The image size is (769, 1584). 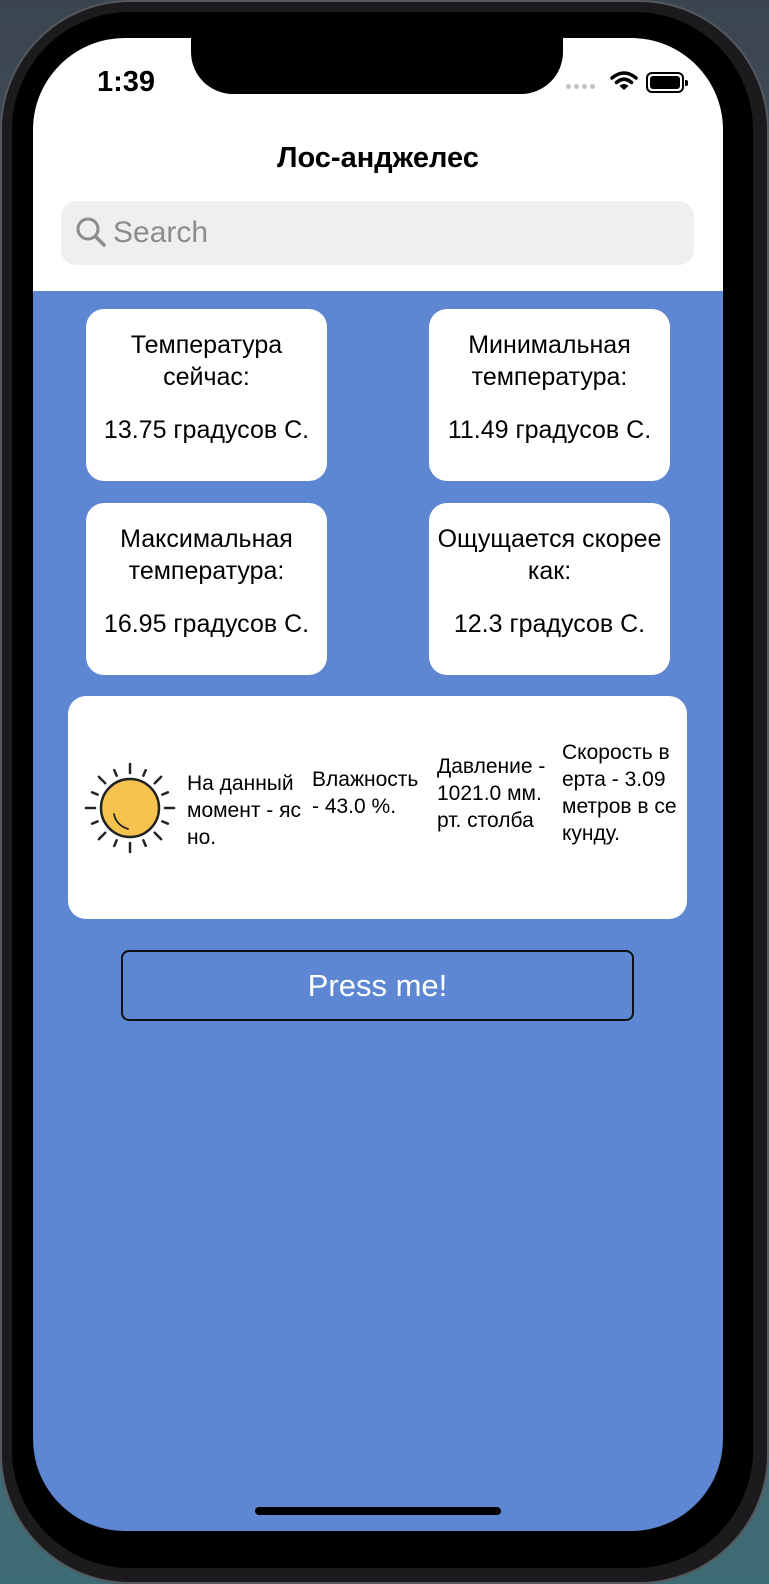 I want to click on search-bar, so click(x=377, y=233).